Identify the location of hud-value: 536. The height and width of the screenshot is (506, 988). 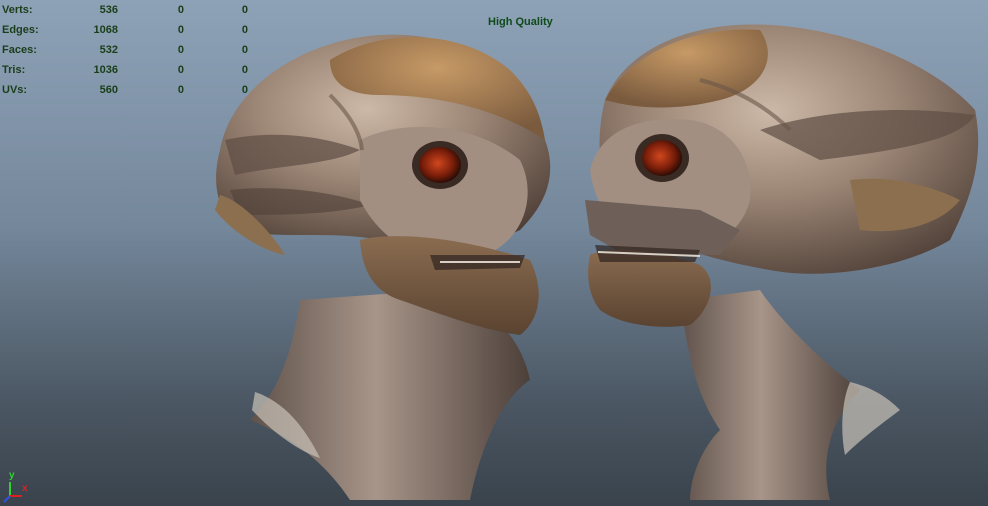
(108, 10).